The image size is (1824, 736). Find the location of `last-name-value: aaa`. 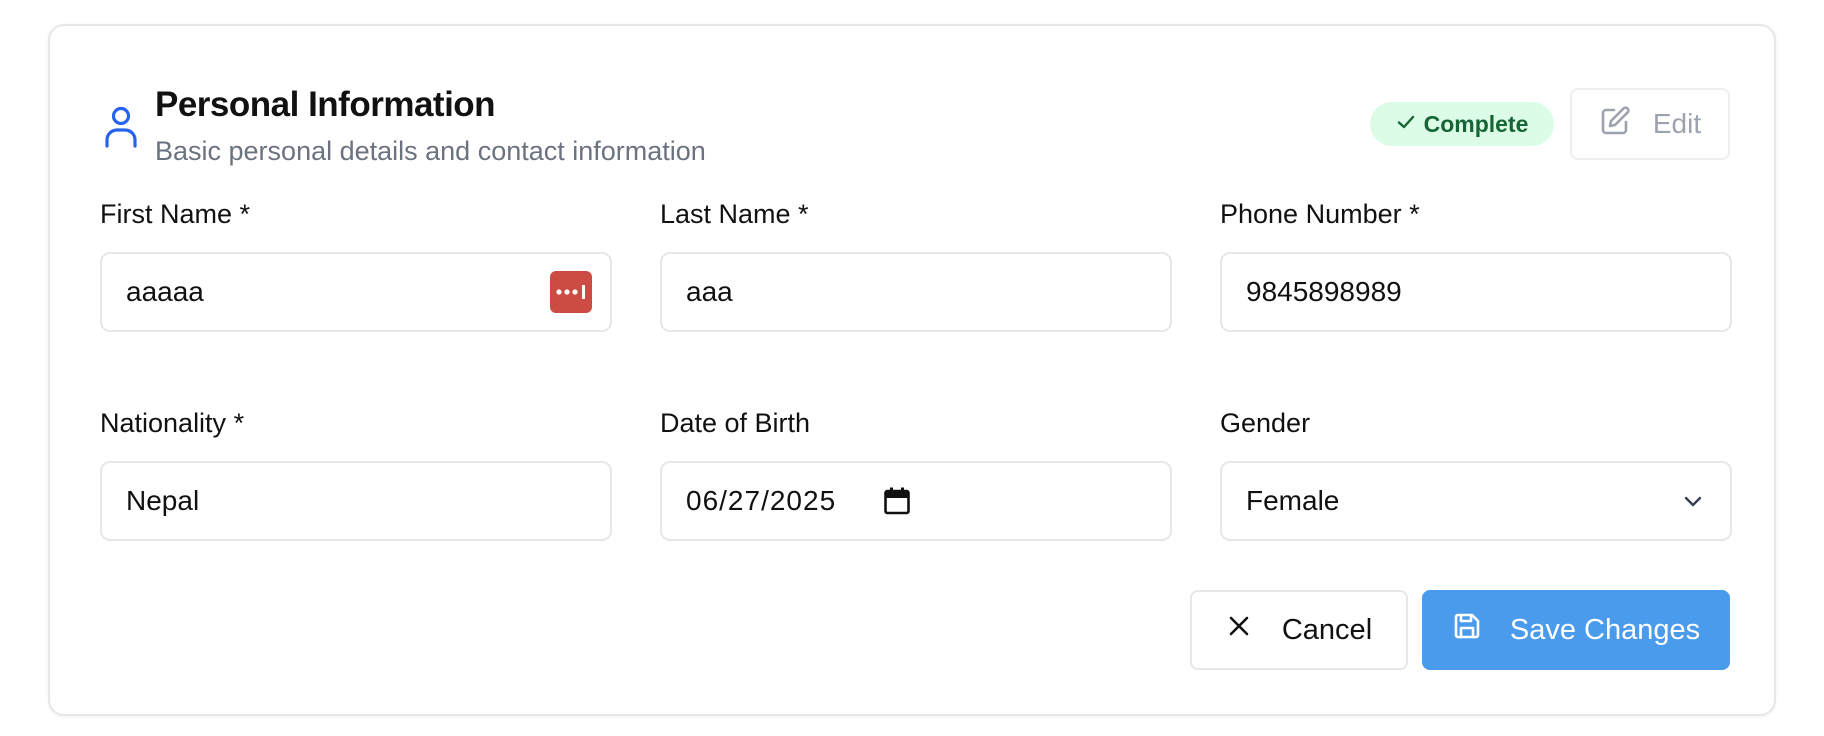

last-name-value: aaa is located at coordinates (709, 291).